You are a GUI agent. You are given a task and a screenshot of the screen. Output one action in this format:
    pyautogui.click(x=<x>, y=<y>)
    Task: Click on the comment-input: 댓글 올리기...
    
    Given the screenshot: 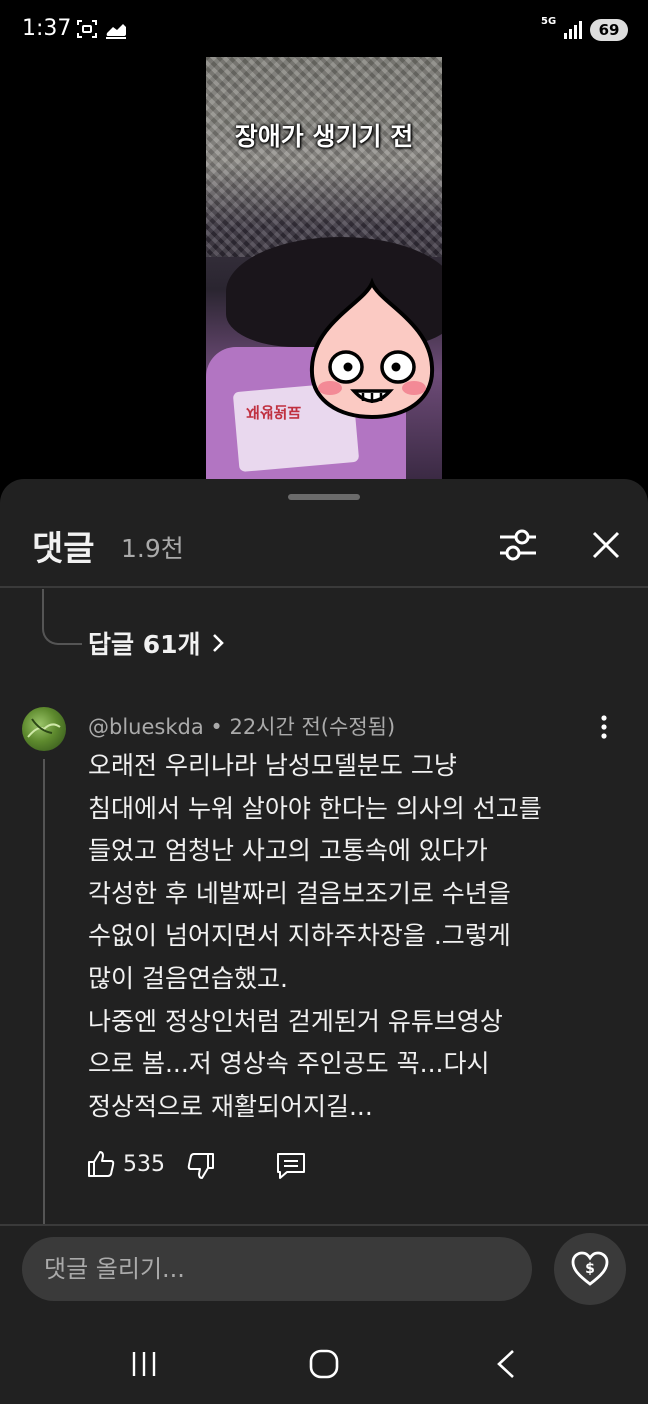 What is the action you would take?
    pyautogui.click(x=277, y=1269)
    